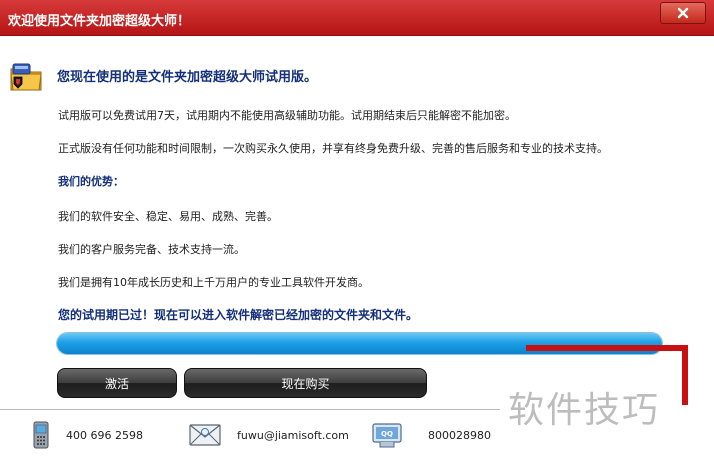 This screenshot has width=714, height=462. I want to click on page-heading: 您现在使用的是文件夹加密超级大师试用版。, so click(187, 77).